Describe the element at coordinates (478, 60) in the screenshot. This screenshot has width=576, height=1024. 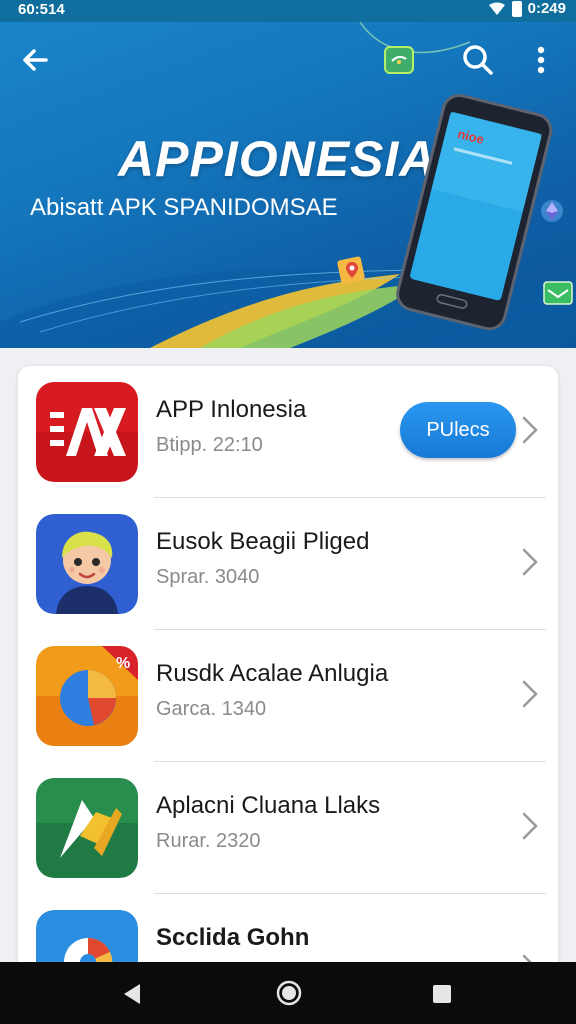
I see `search-icon` at that location.